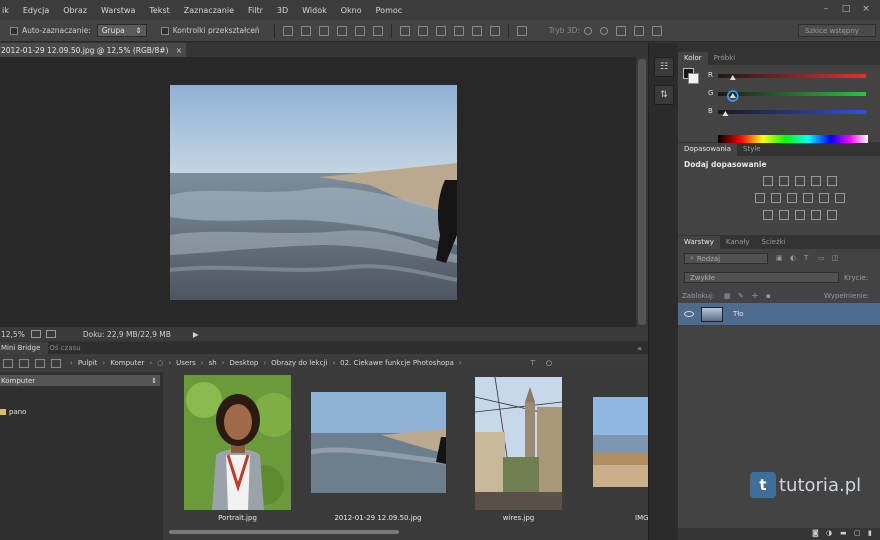  Describe the element at coordinates (341, 30) in the screenshot. I see `align-left-icon` at that location.